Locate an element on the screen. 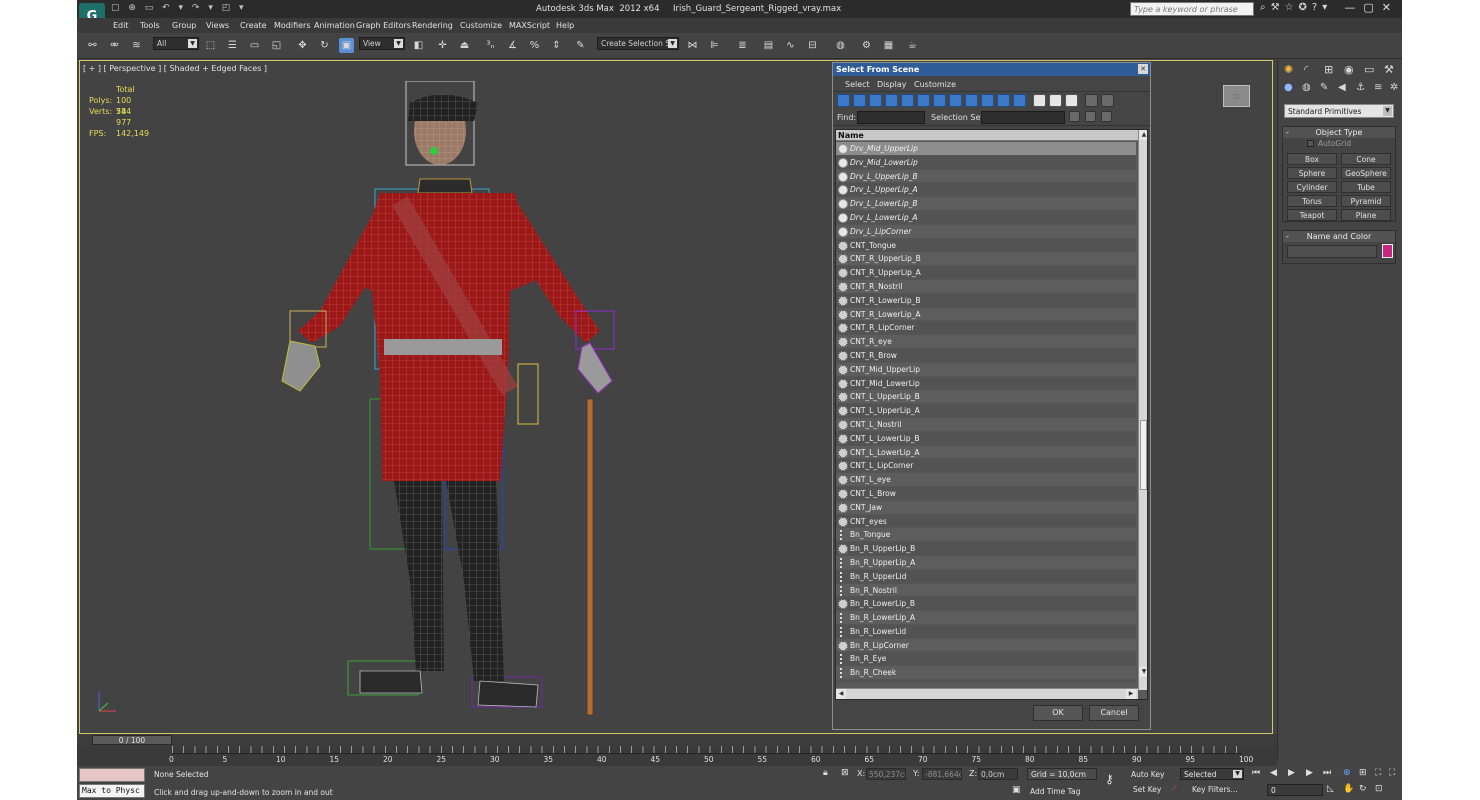  list-item: Drv_L_LowerLip_A is located at coordinates (986, 217).